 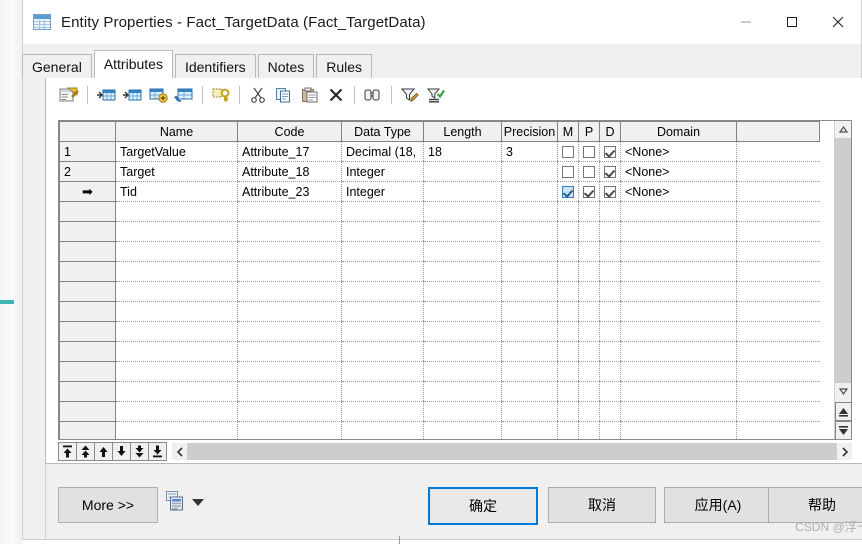 I want to click on tab-notes: Notes, so click(x=286, y=66).